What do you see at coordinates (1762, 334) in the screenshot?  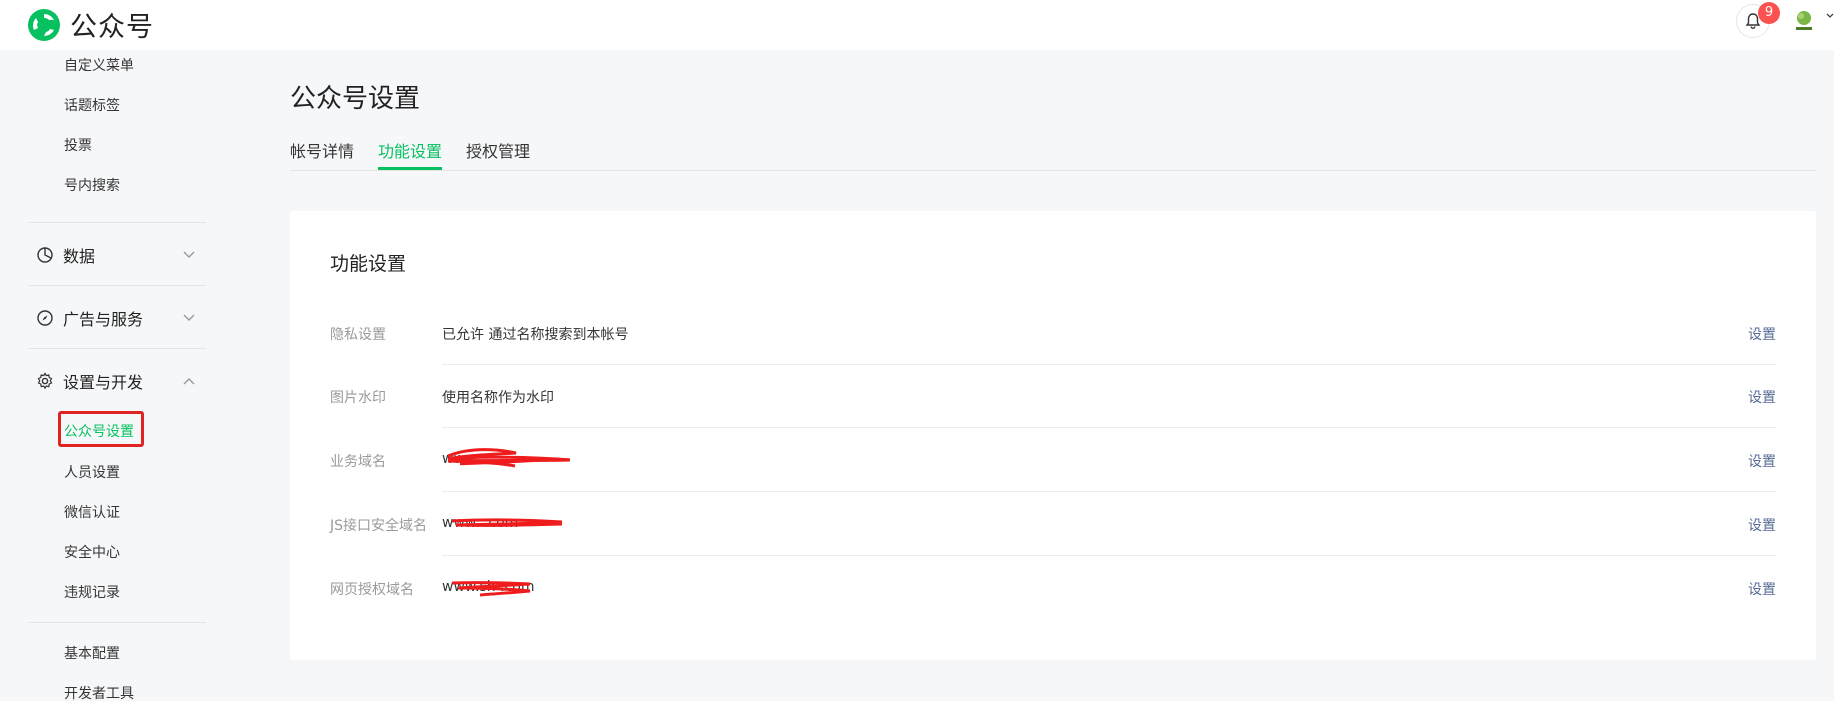 I see `privacy-settings-link: 设置` at bounding box center [1762, 334].